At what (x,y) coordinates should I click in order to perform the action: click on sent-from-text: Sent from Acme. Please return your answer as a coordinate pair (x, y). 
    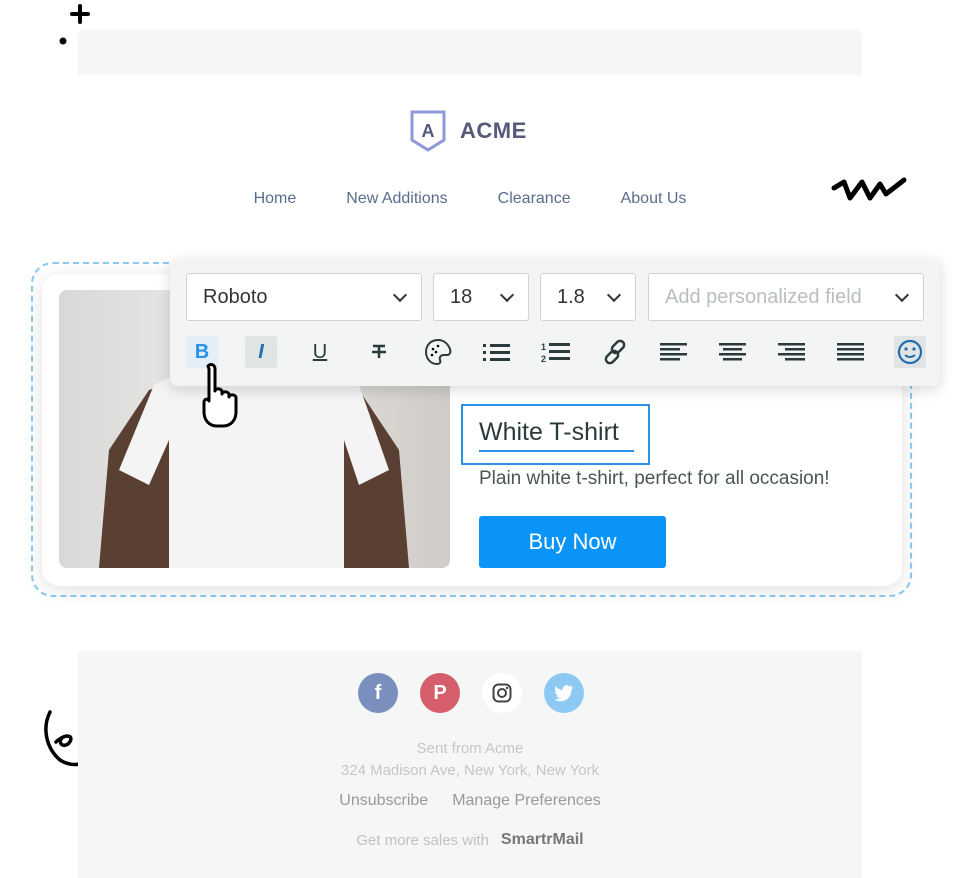
    Looking at the image, I should click on (470, 748).